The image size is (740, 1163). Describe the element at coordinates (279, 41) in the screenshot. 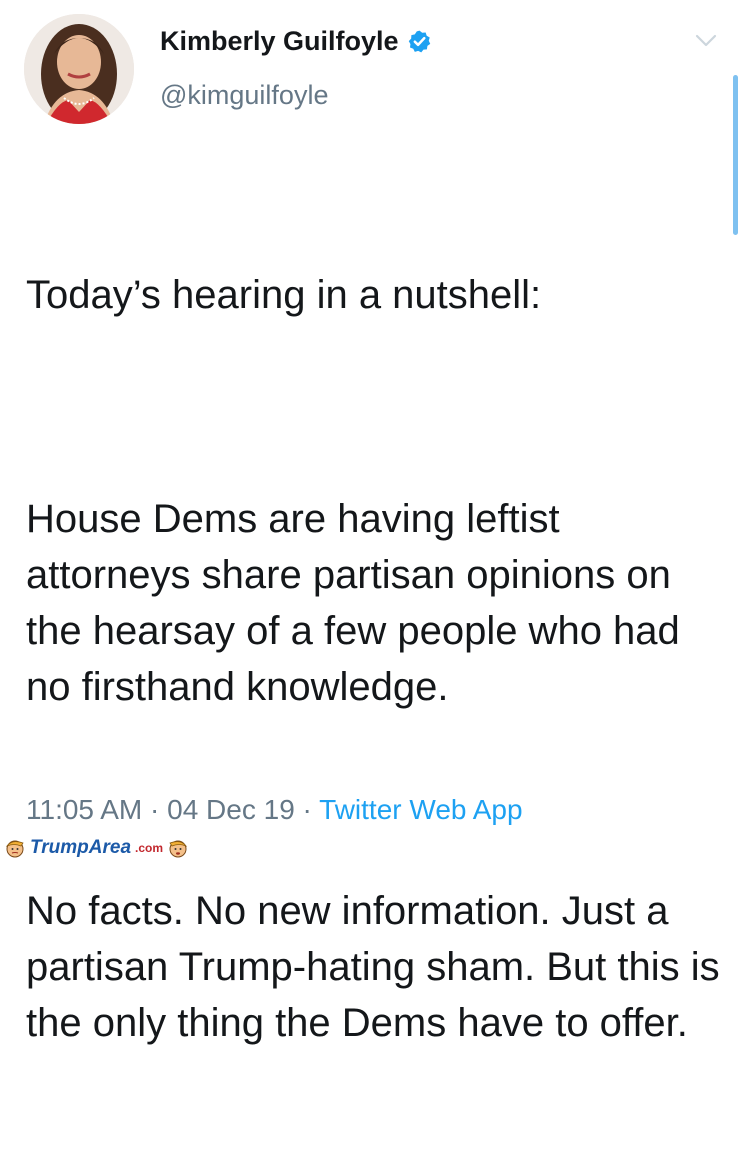

I see `author-name: Kimberly Guilfoyle` at that location.